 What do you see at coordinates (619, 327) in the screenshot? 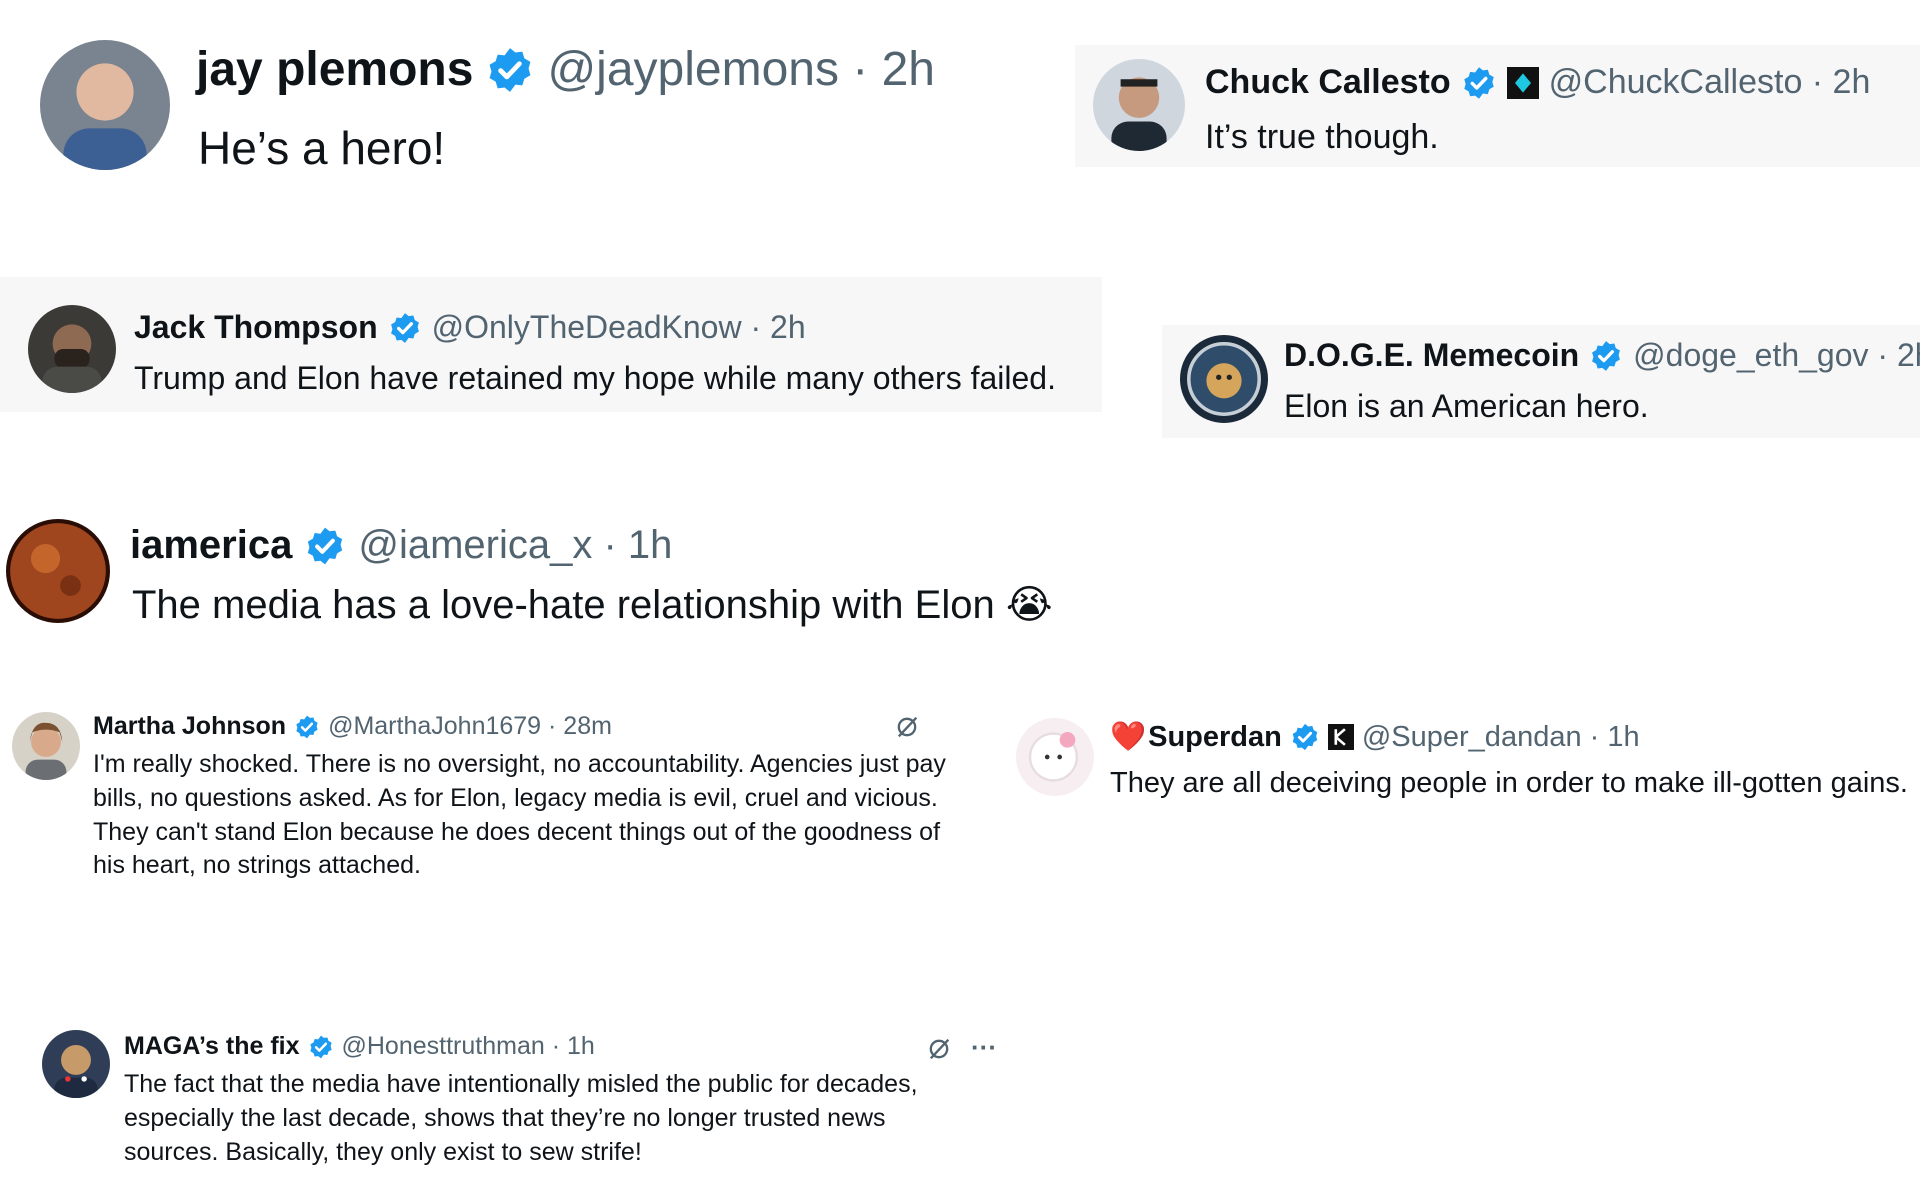
I see `author-handle: @OnlyTheDeadKnow · 2h` at bounding box center [619, 327].